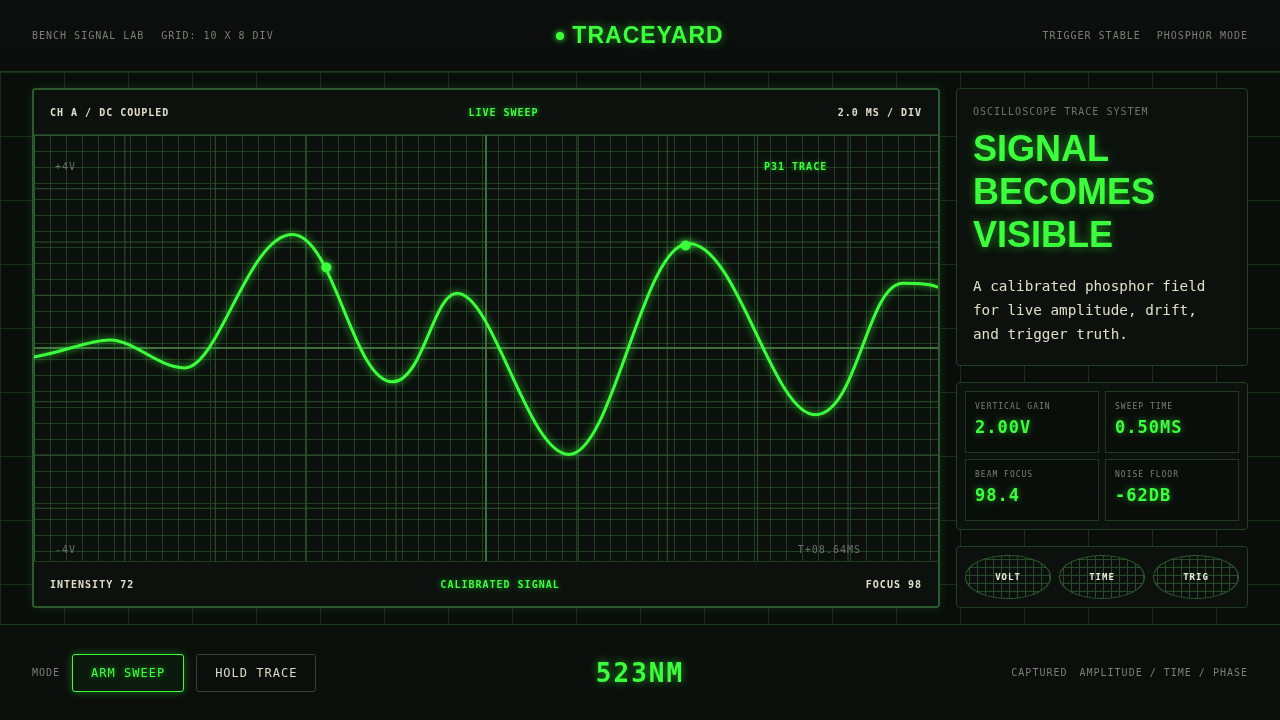  I want to click on trace-name-label: P31 TRACE, so click(796, 166).